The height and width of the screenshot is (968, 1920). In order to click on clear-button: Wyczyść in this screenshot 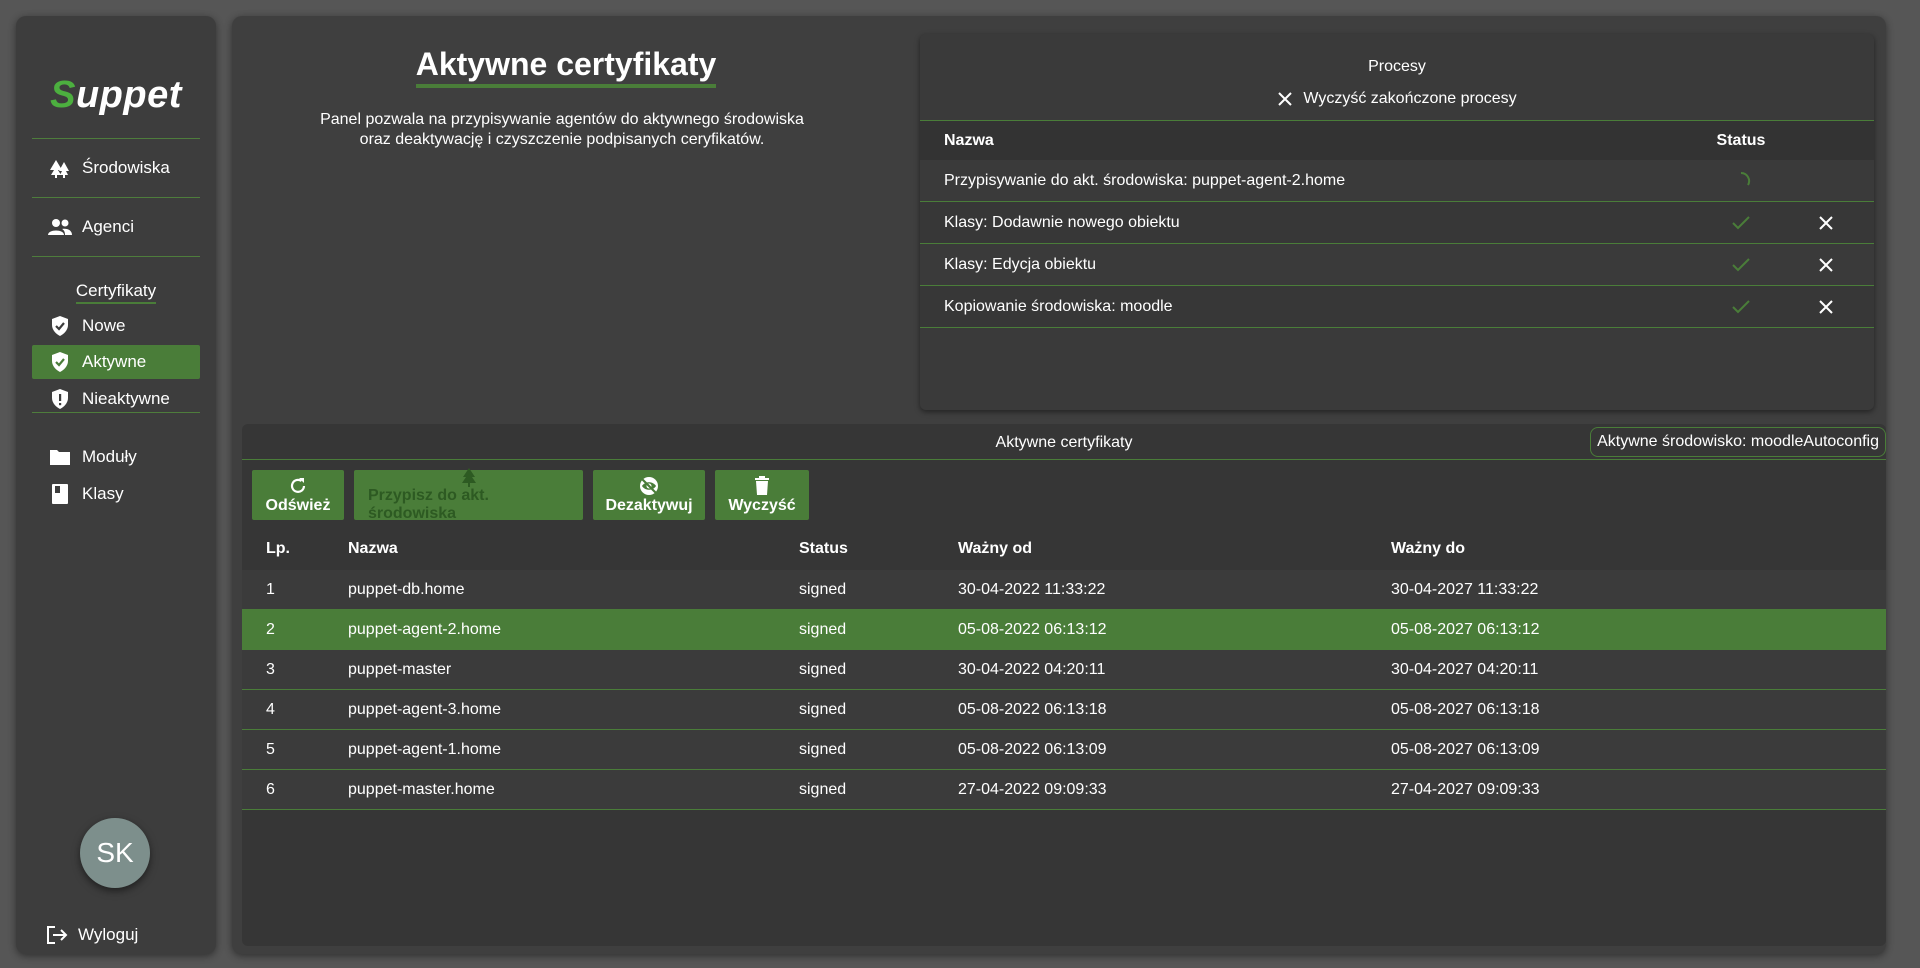, I will do `click(762, 495)`.